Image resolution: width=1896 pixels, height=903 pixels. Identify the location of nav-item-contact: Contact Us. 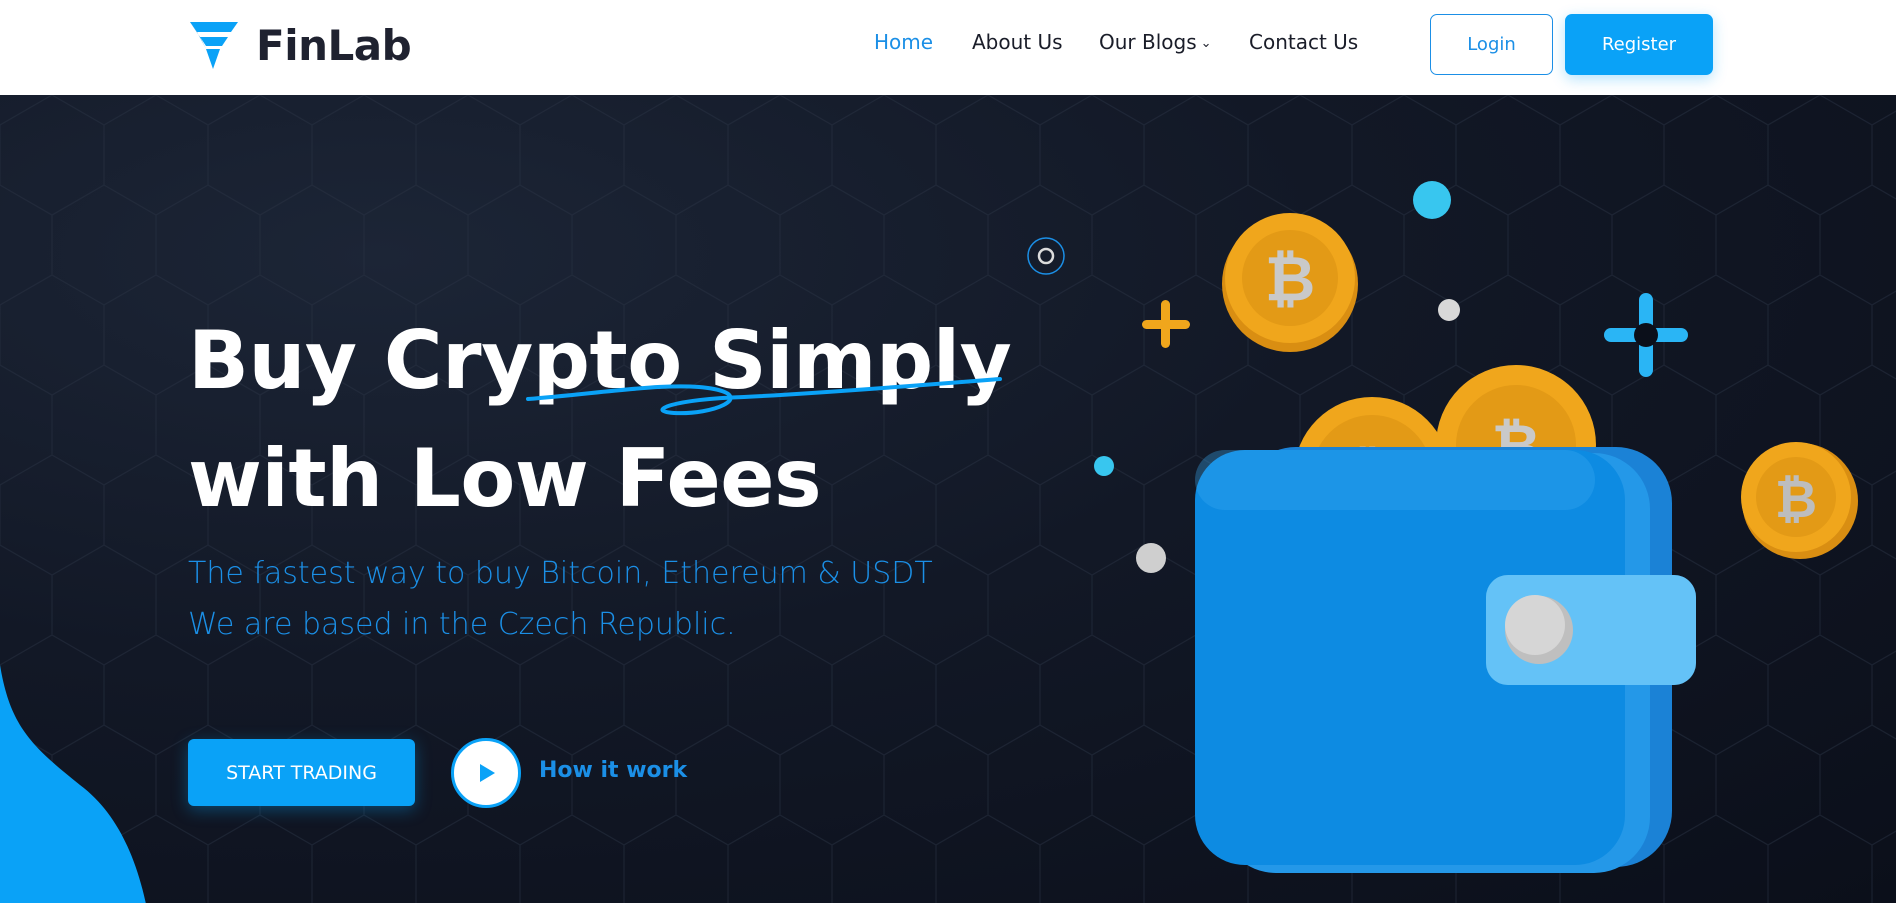
(1303, 42).